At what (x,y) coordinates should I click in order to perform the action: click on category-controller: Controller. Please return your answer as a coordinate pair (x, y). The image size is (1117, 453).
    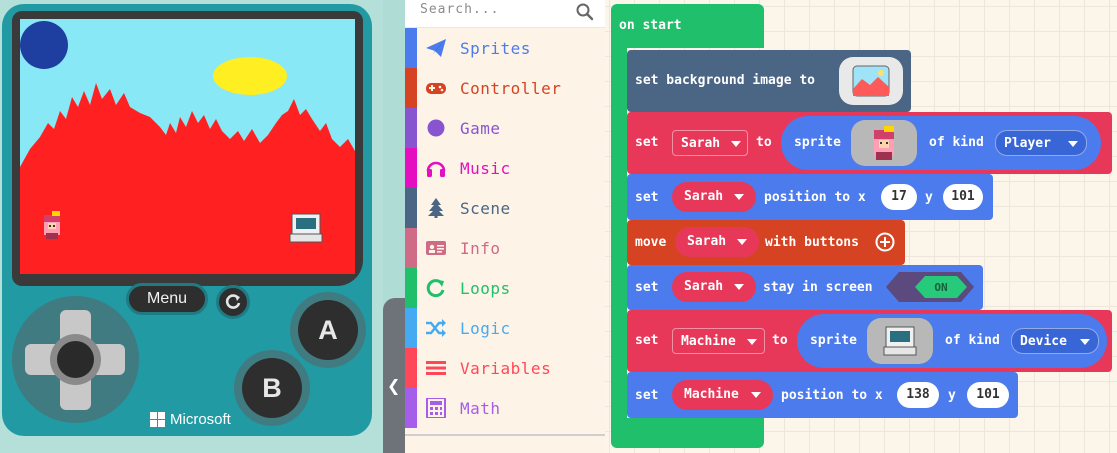
    Looking at the image, I should click on (505, 88).